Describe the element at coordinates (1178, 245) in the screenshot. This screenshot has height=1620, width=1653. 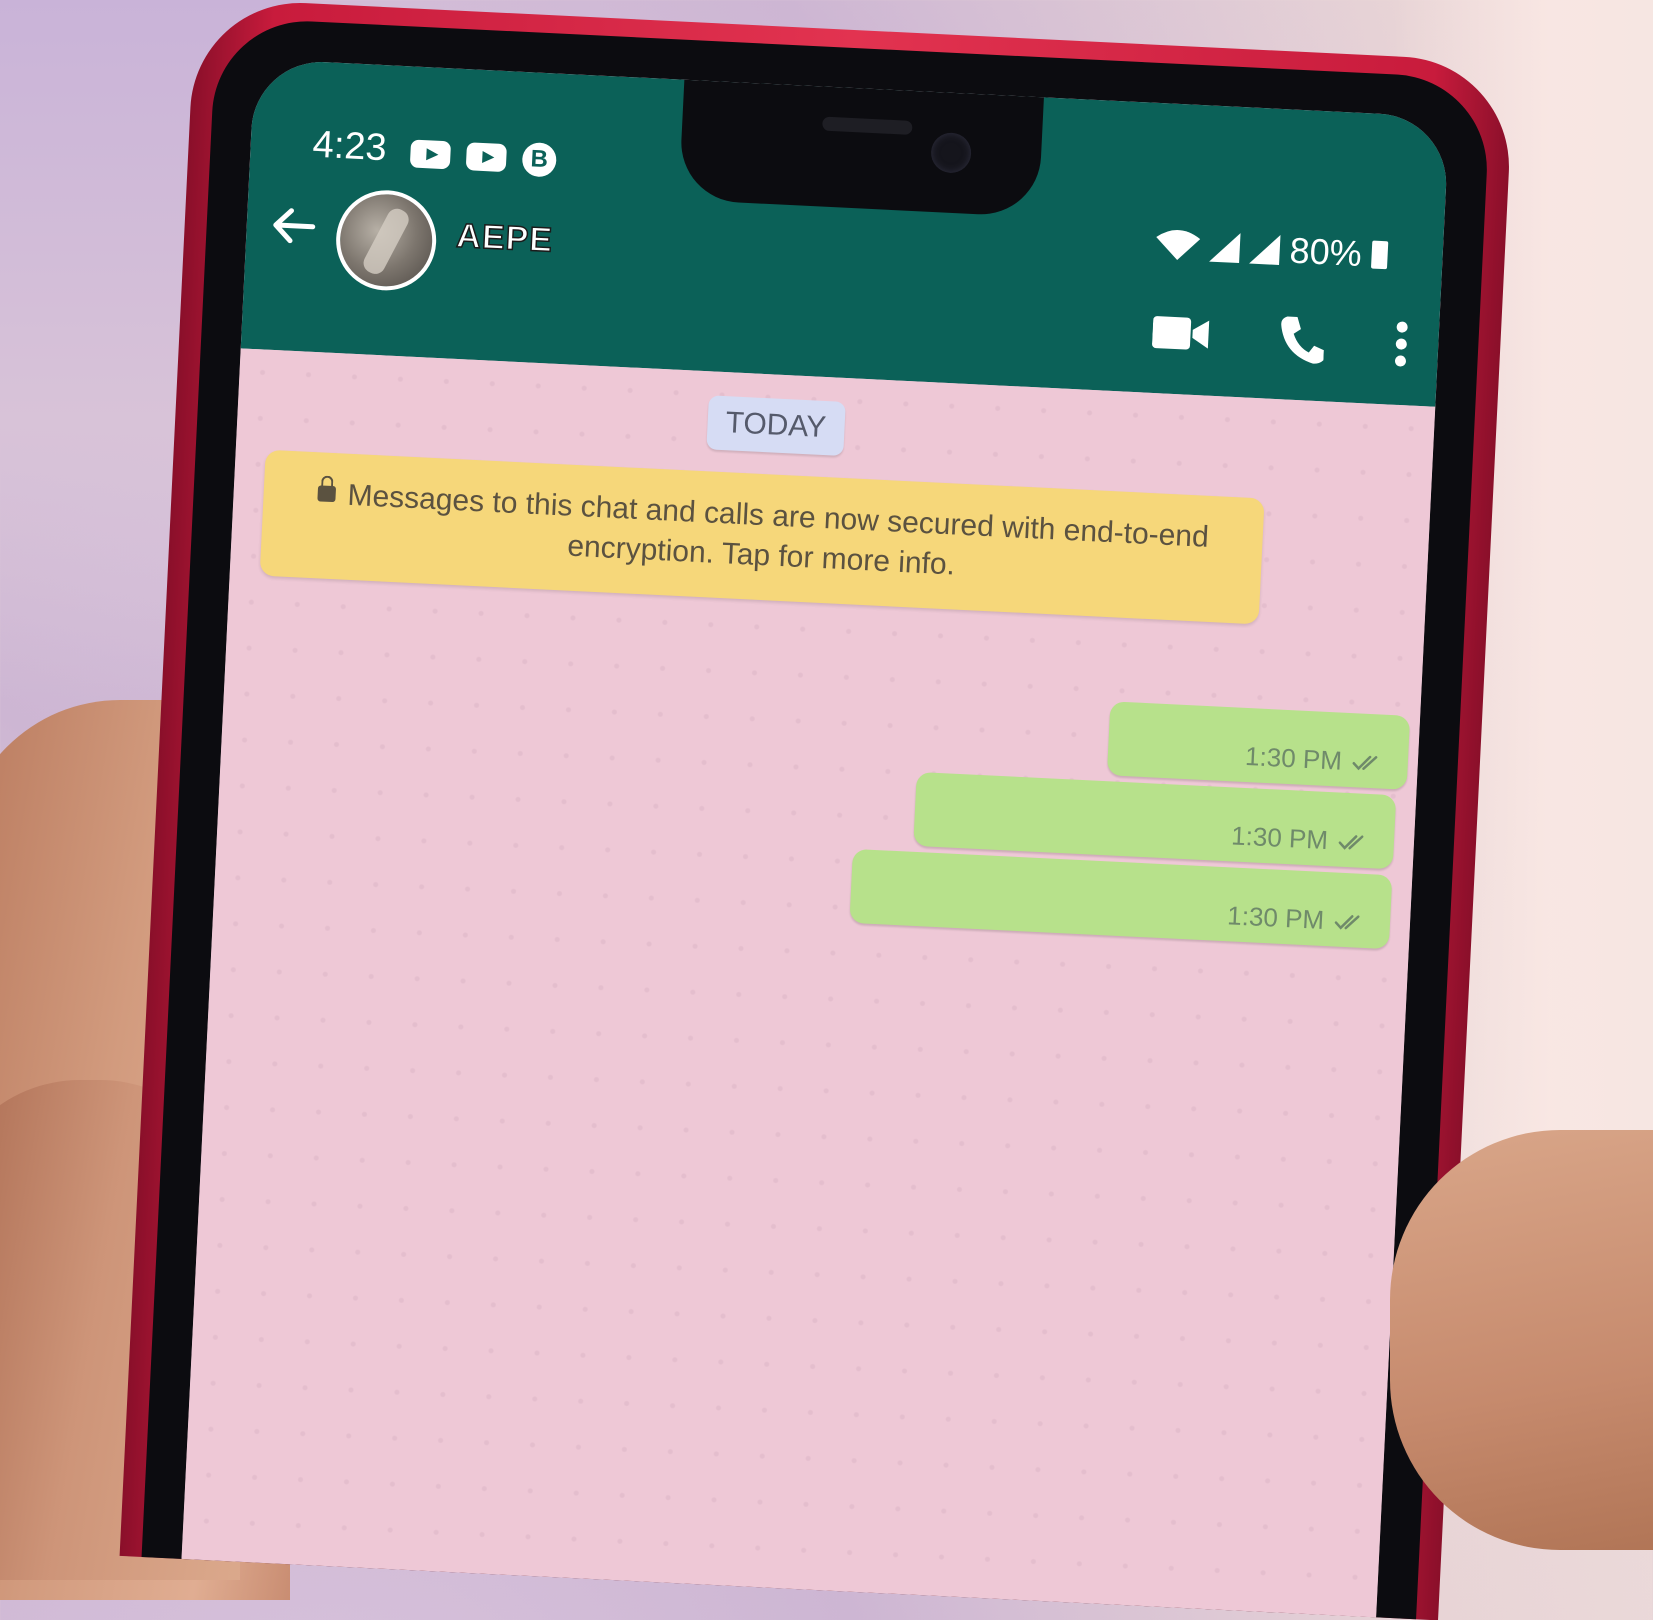
I see `wifi-icon` at that location.